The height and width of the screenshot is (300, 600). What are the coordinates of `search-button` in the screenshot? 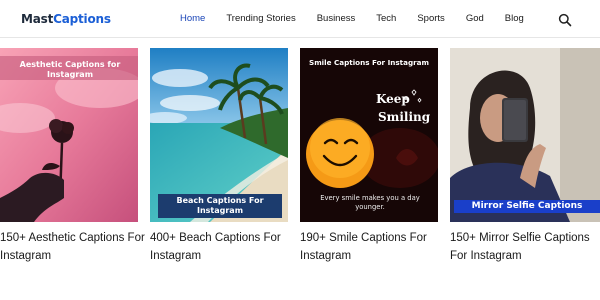 It's located at (565, 20).